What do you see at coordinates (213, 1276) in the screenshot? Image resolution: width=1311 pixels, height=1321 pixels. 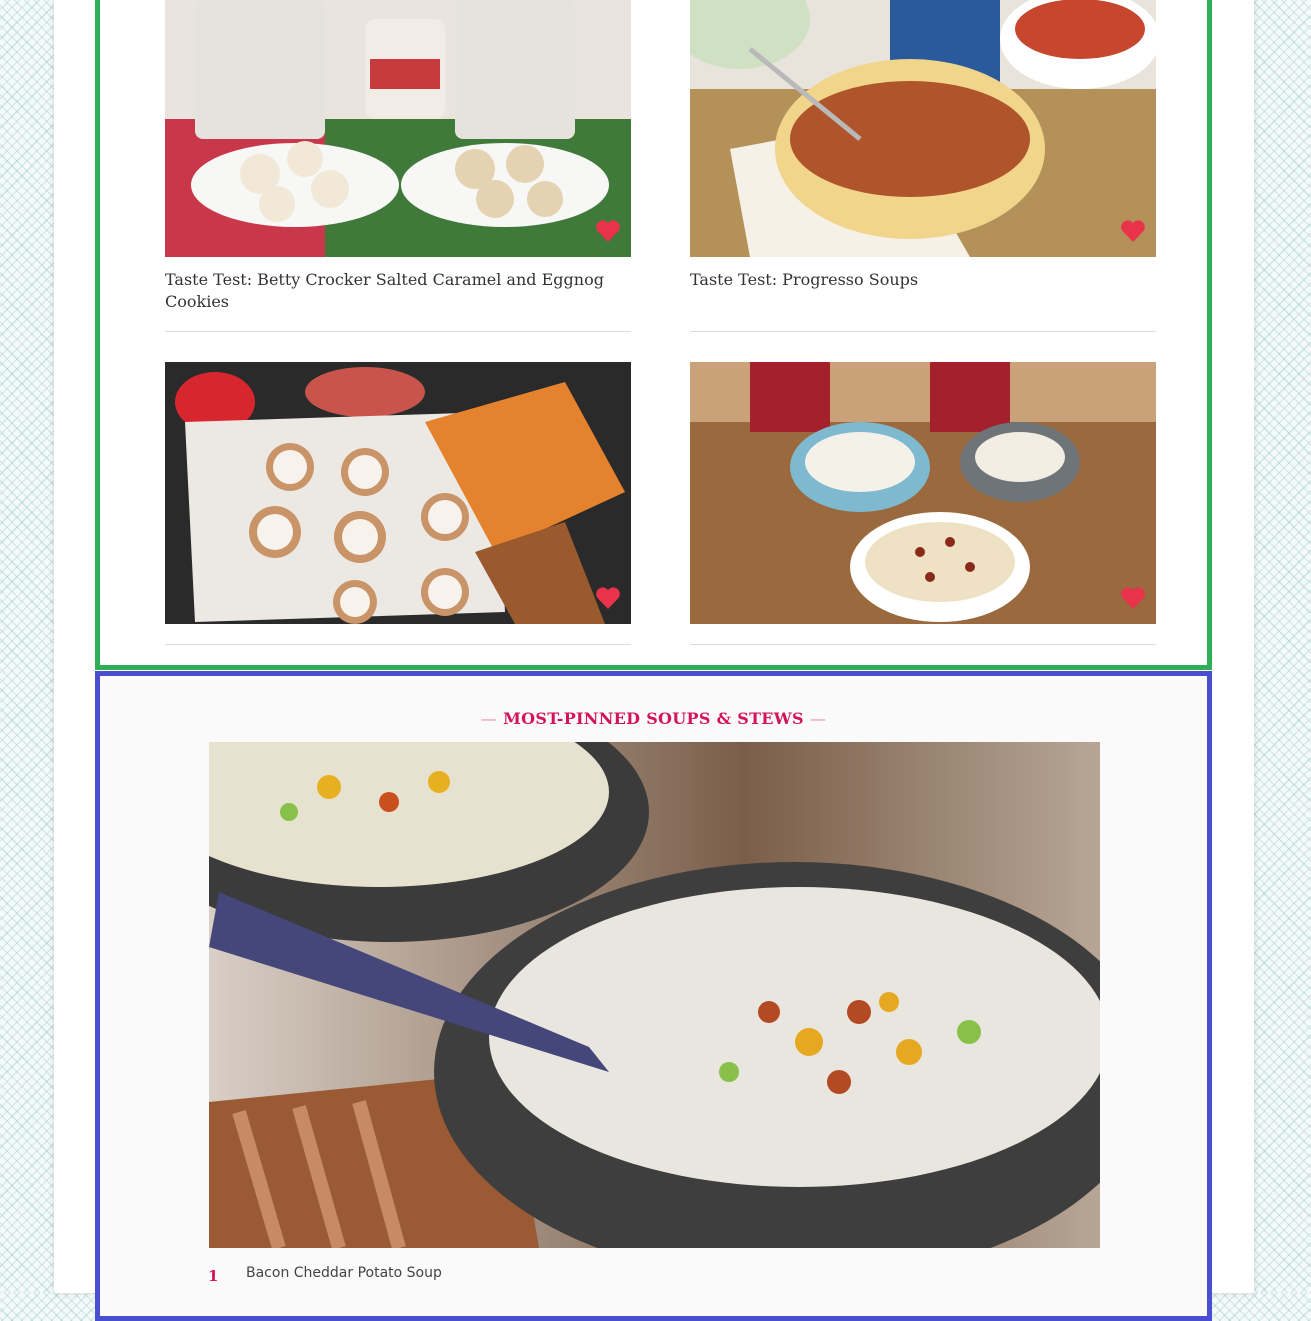 I see `rank-number: 1` at bounding box center [213, 1276].